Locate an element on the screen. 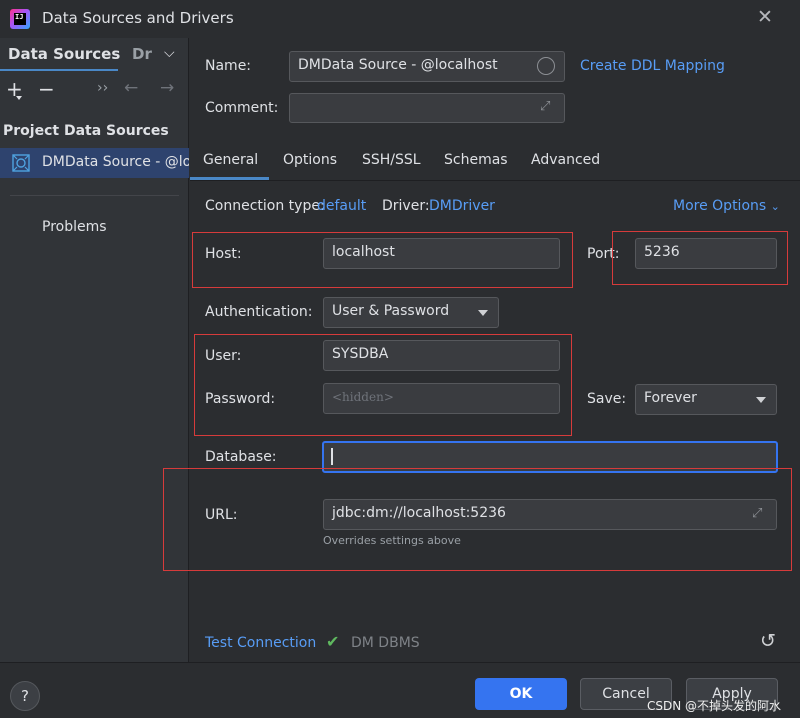  close-icon: ✕ is located at coordinates (765, 17).